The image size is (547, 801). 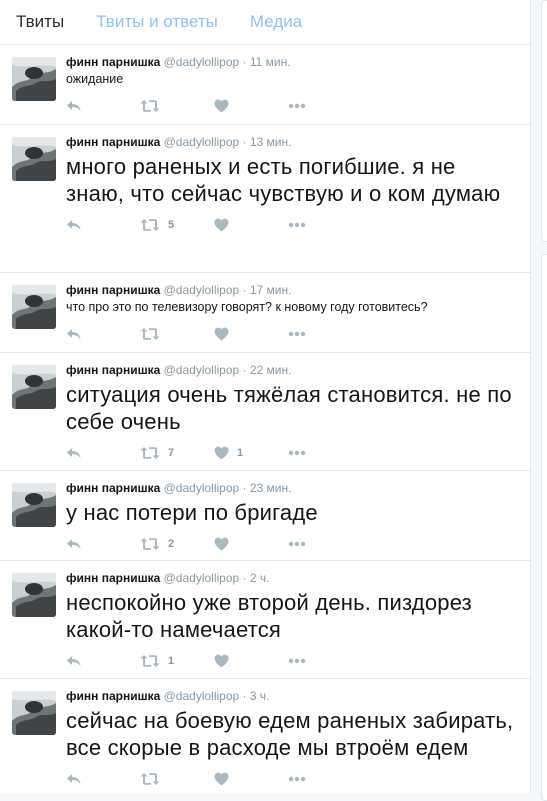 I want to click on timestamp: 23 мин., so click(x=271, y=488).